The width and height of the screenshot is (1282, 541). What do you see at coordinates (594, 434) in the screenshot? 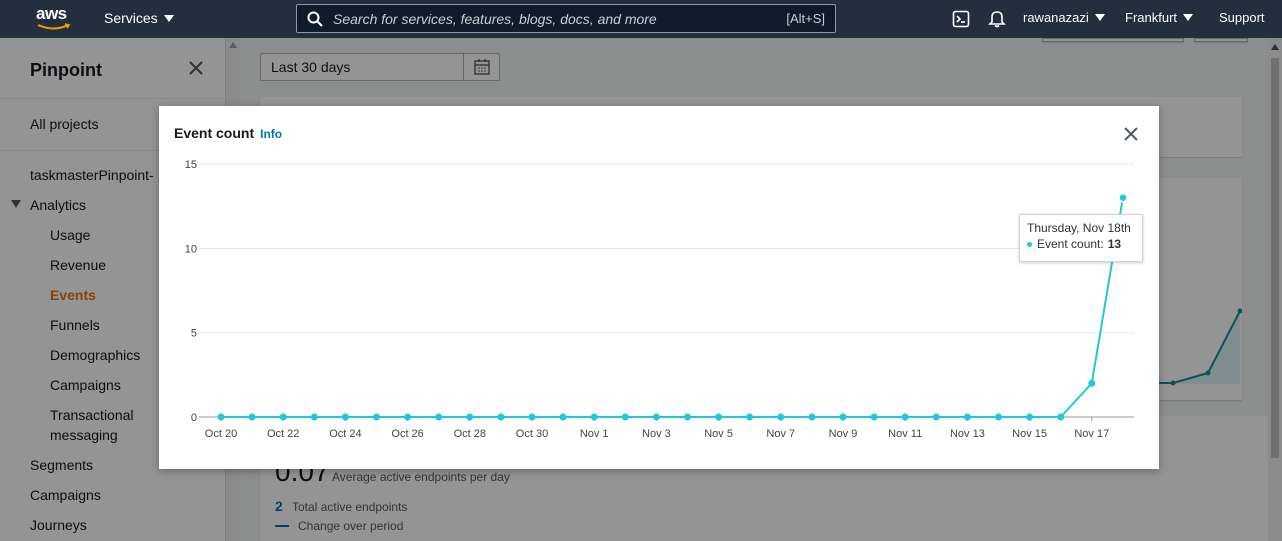
I see `x-tick-label: Nov 1` at bounding box center [594, 434].